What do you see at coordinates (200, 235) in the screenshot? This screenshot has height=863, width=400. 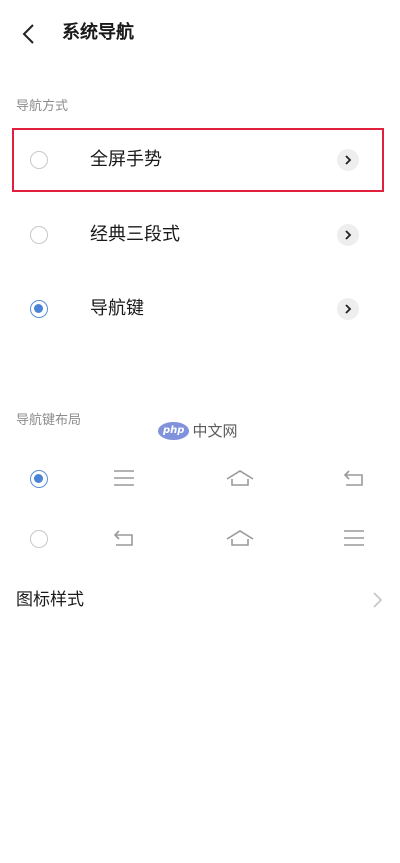 I see `nav-option-classic-three-button: 经典三段式` at bounding box center [200, 235].